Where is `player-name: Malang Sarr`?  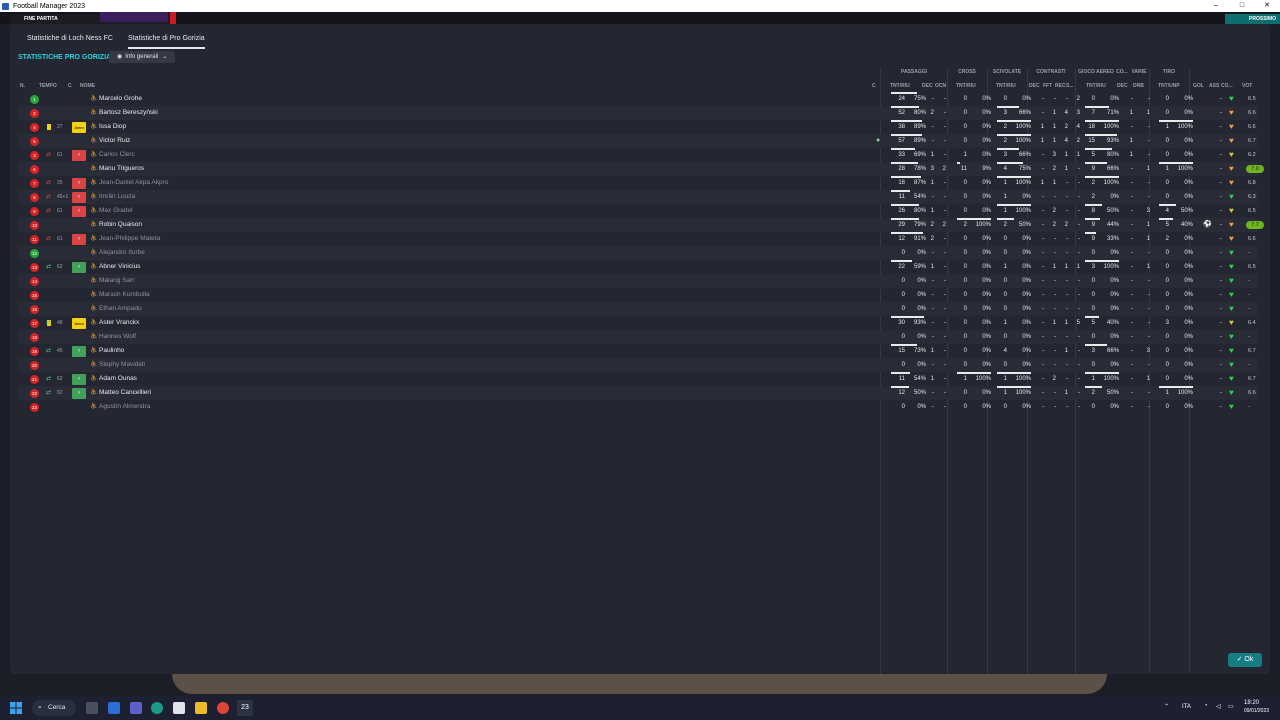 player-name: Malang Sarr is located at coordinates (116, 281).